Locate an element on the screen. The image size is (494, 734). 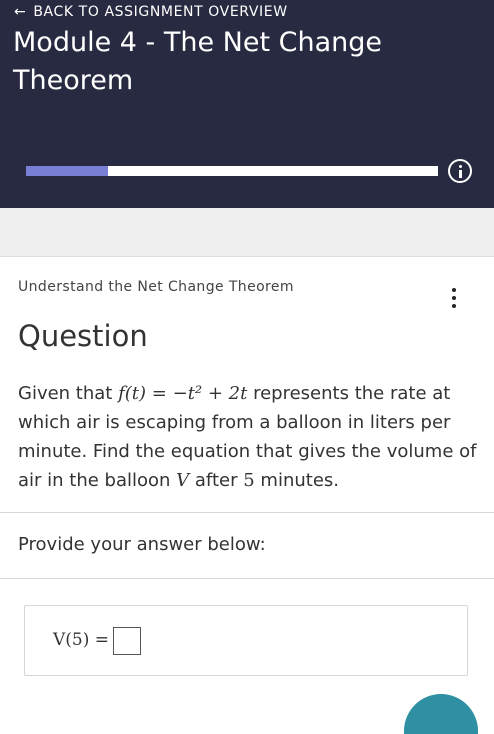
volume-variable: V is located at coordinates (183, 480).